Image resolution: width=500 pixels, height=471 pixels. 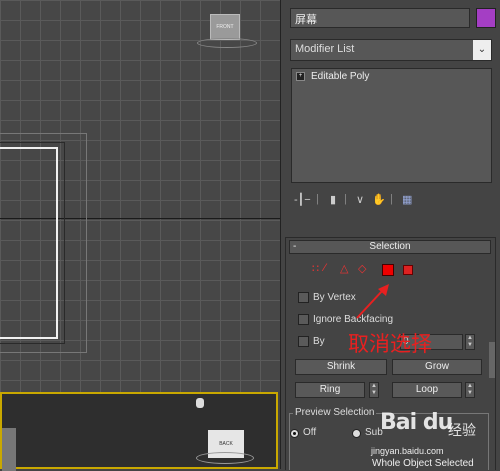 What do you see at coordinates (372, 301) in the screenshot?
I see `annotation-arrow` at bounding box center [372, 301].